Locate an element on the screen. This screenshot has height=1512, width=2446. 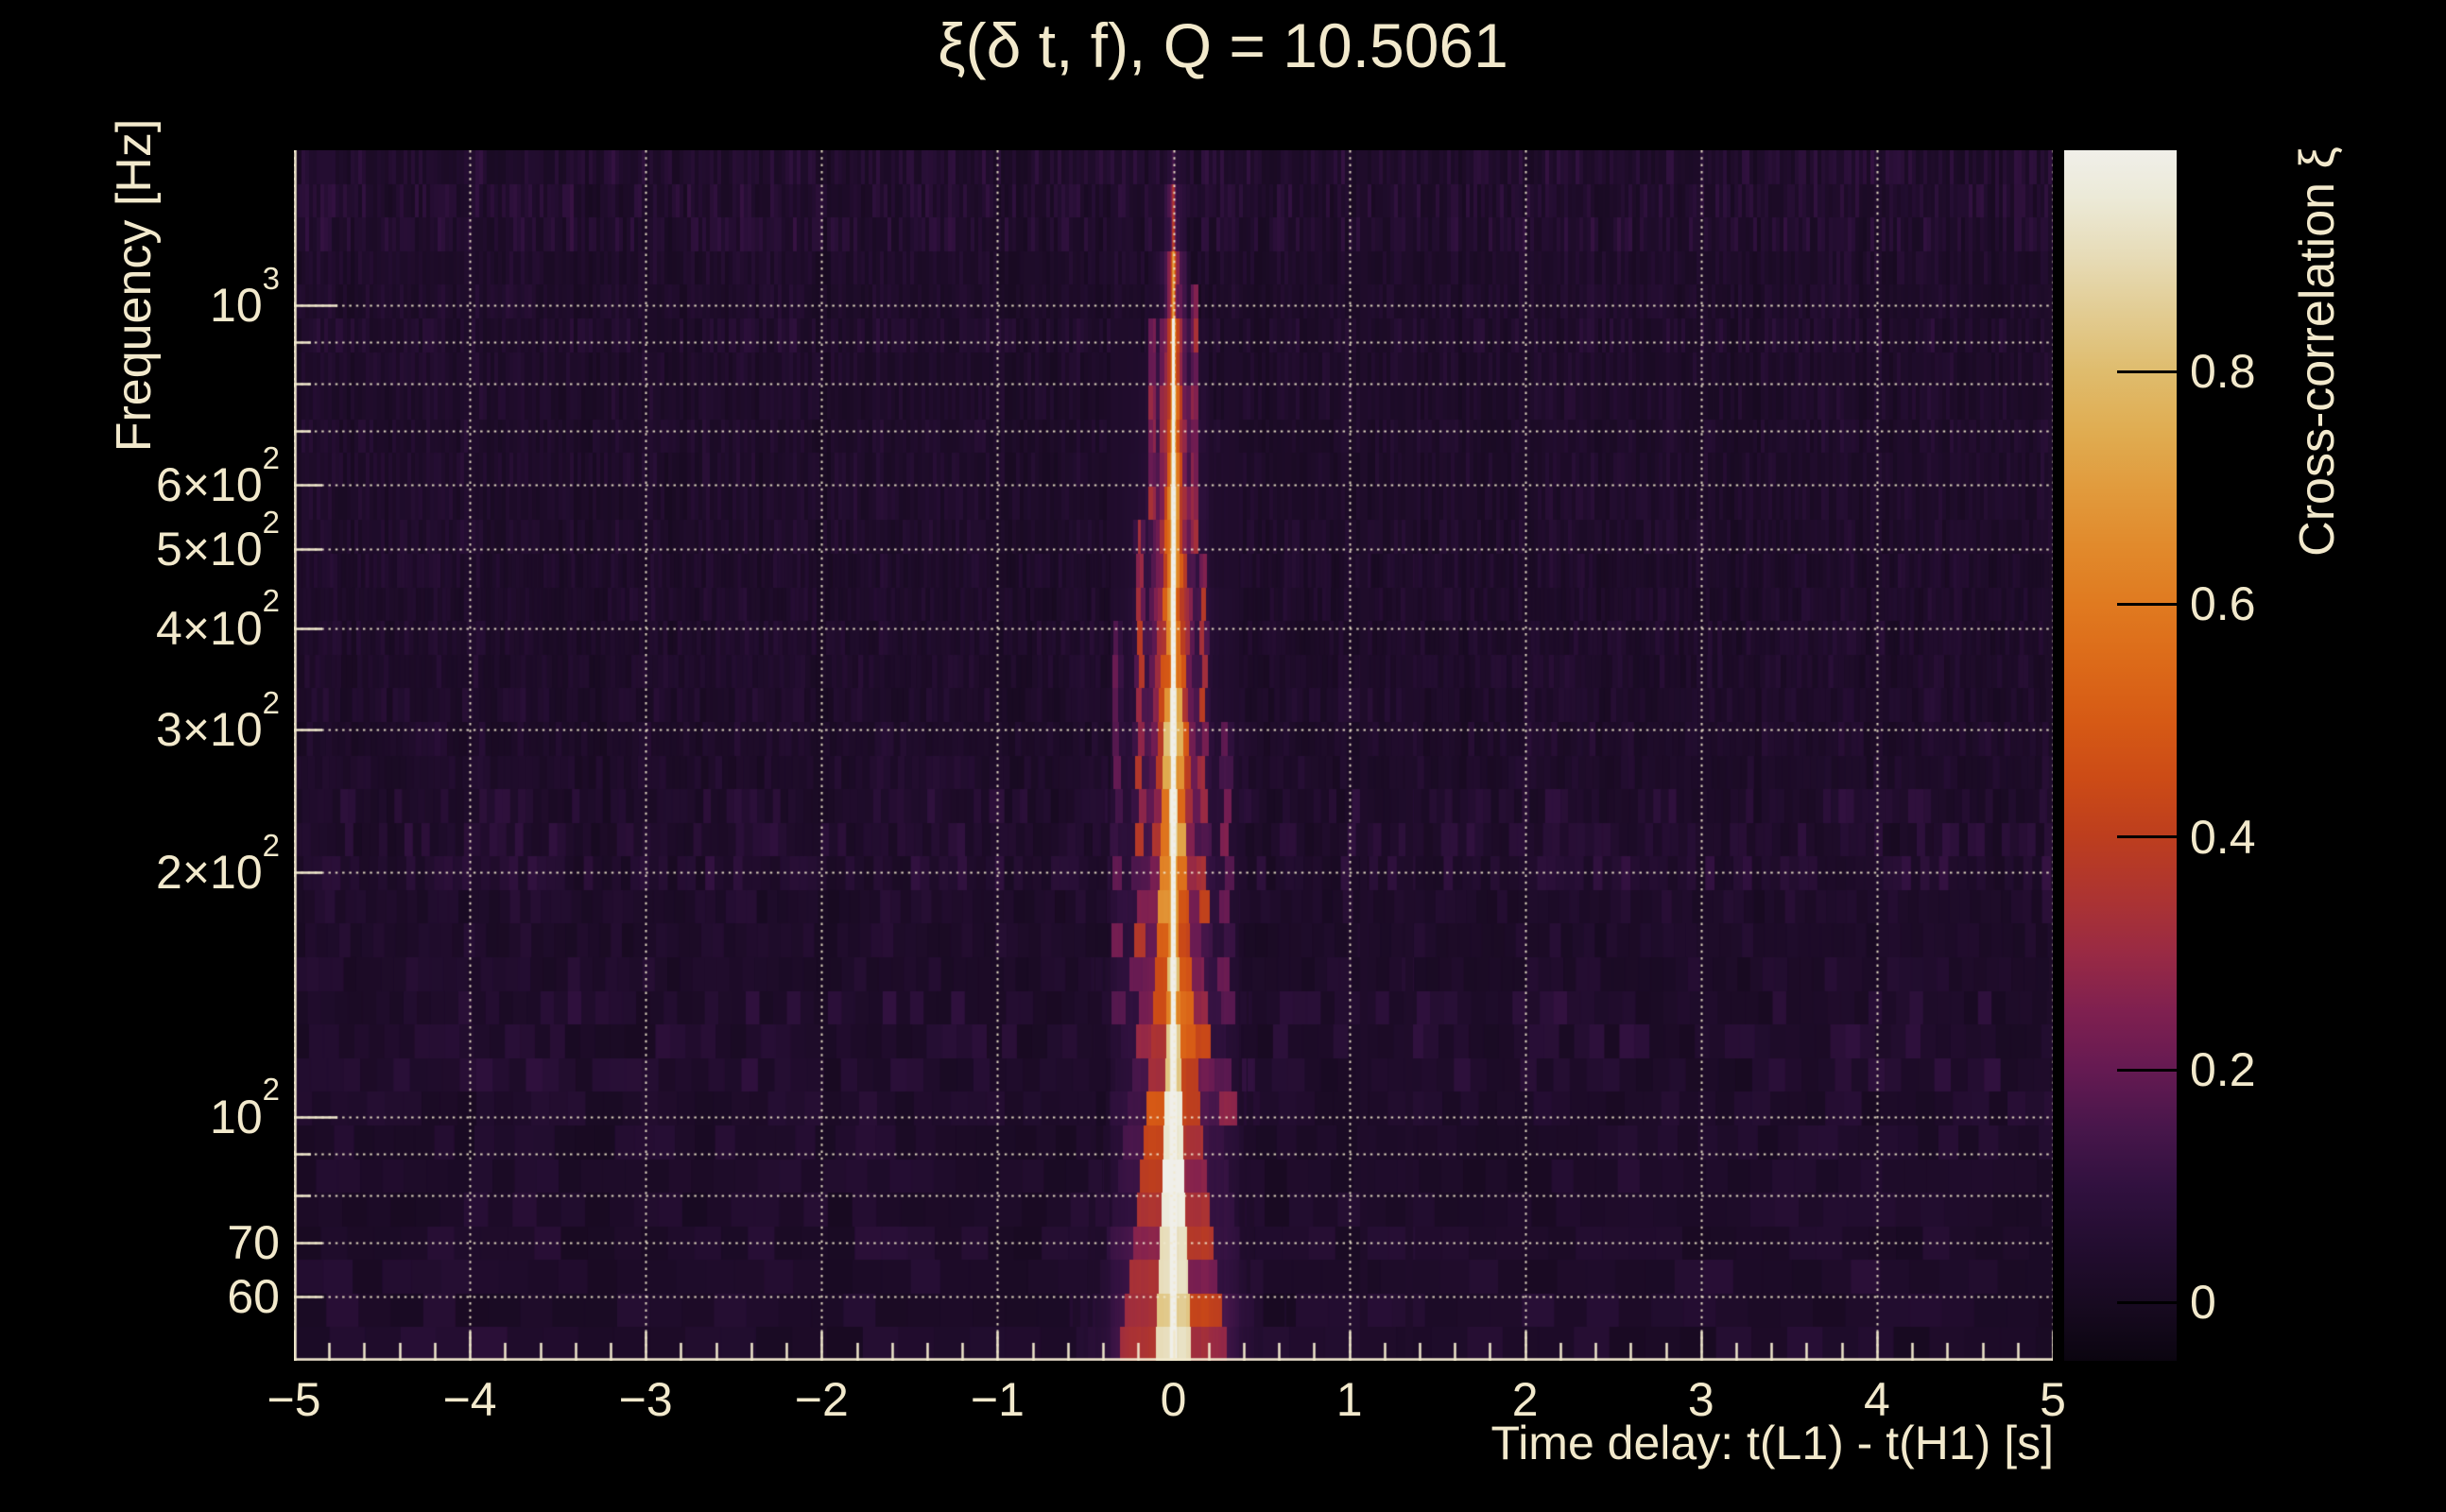
colorbar-tick-0.6 is located at coordinates (2147, 604).